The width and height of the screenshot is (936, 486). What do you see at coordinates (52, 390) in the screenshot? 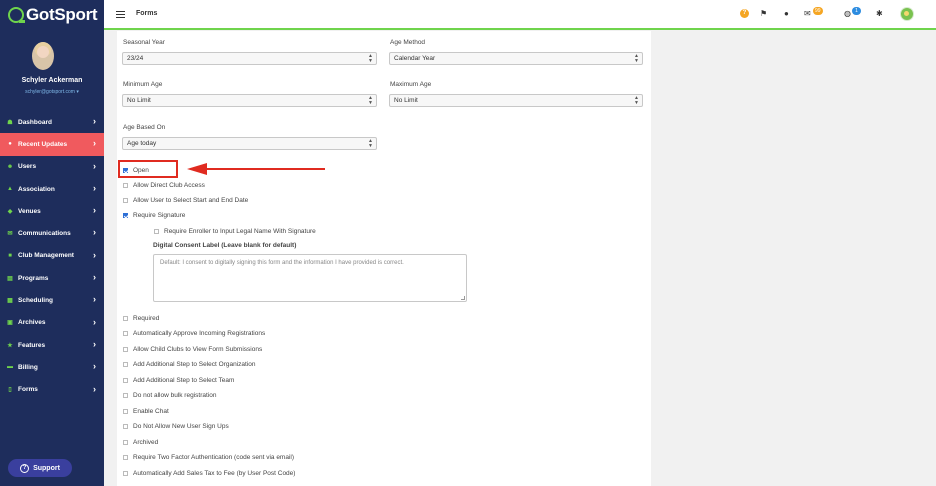
I see `sidebar-item-forms: ▯ Forms ›` at bounding box center [52, 390].